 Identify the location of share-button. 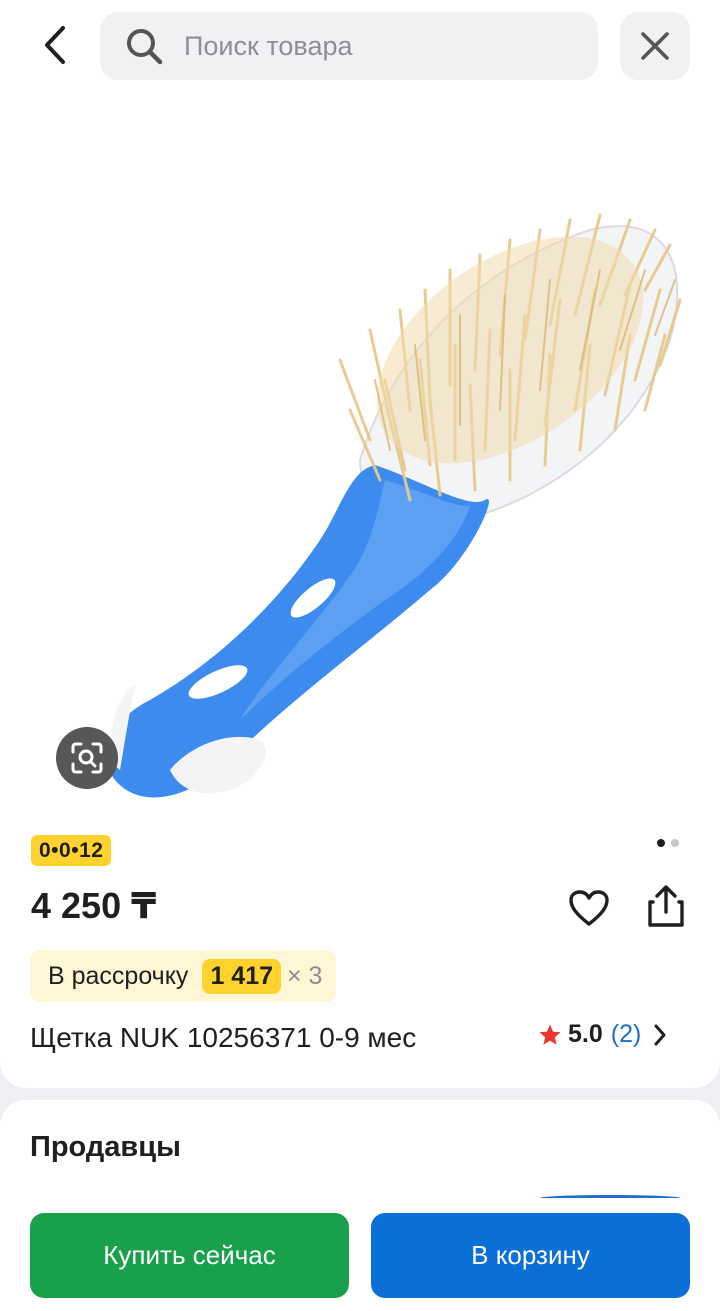
(666, 906).